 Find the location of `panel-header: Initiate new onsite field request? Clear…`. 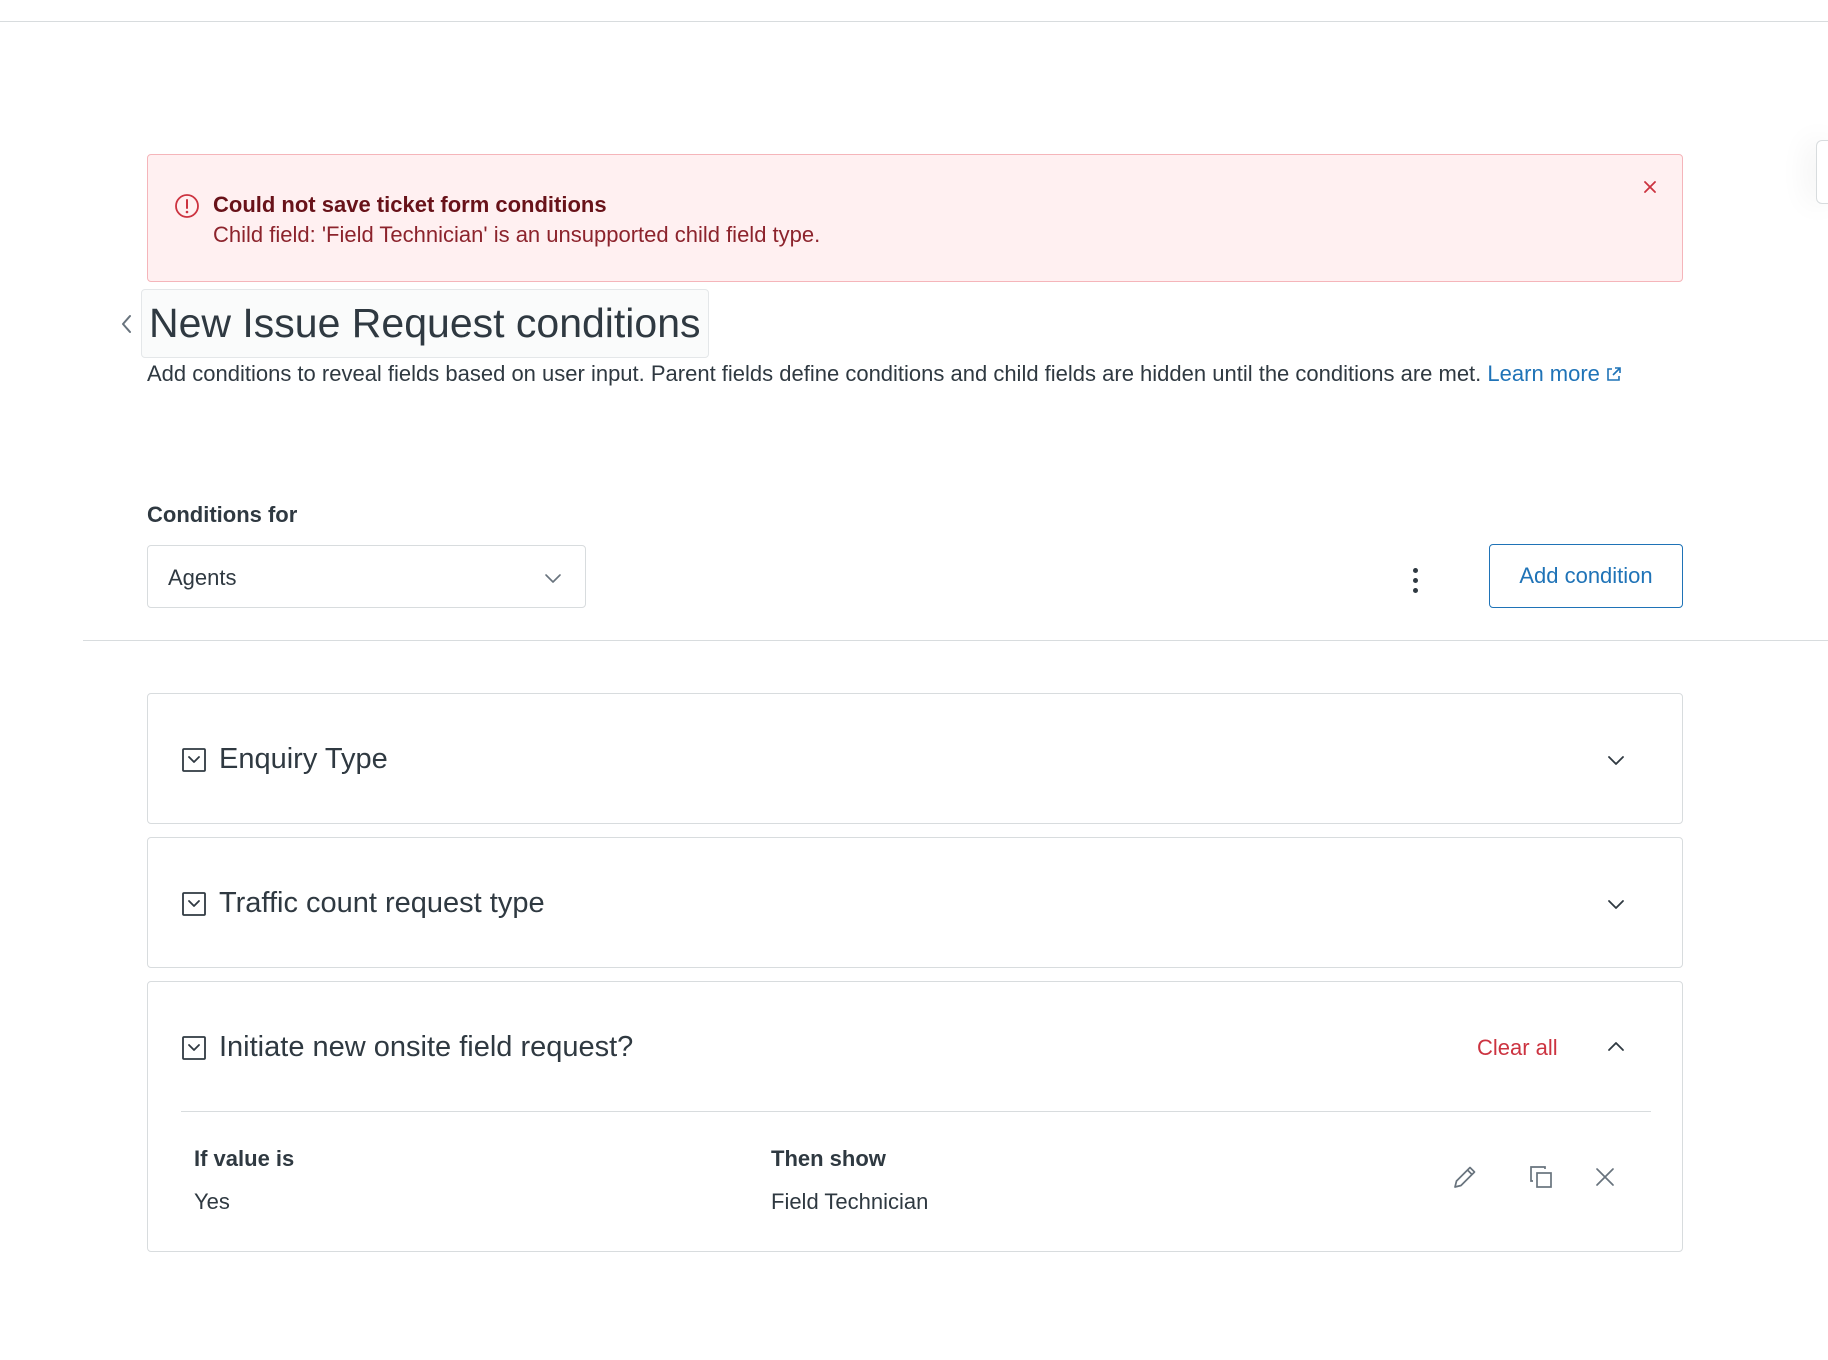

panel-header: Initiate new onsite field request? Clear… is located at coordinates (915, 1047).